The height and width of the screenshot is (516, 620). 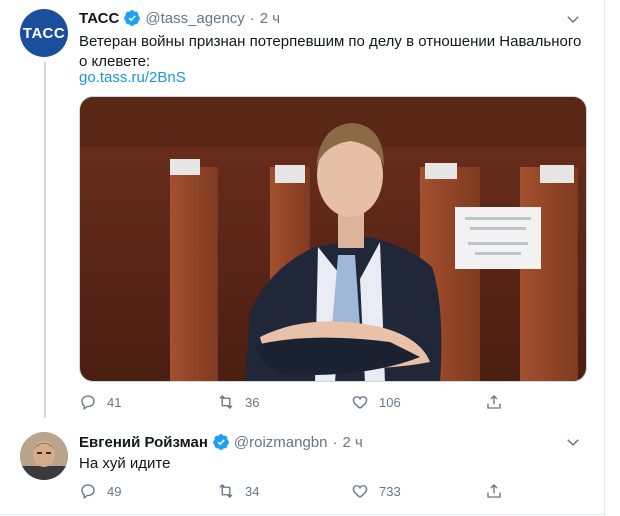 What do you see at coordinates (114, 491) in the screenshot?
I see `reply-count: 49` at bounding box center [114, 491].